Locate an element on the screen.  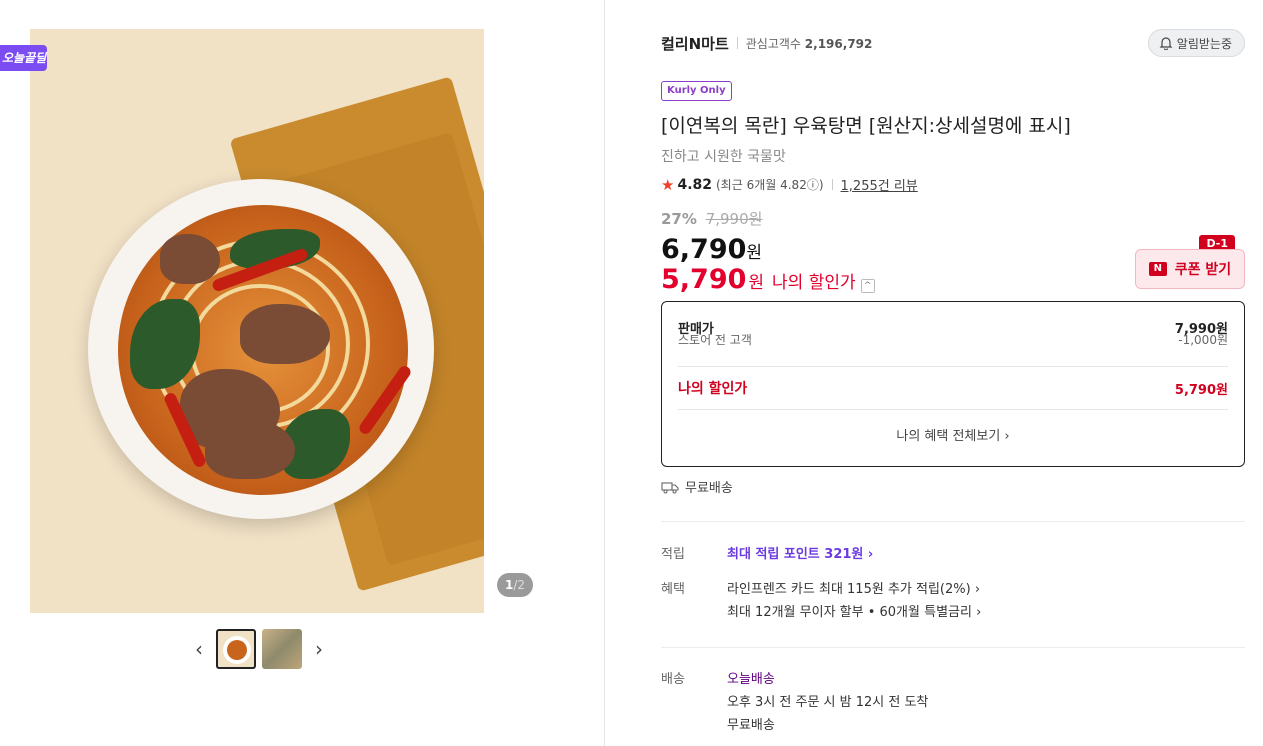
product-subtitle: 진하고 시원한 국물맛 is located at coordinates (723, 157).